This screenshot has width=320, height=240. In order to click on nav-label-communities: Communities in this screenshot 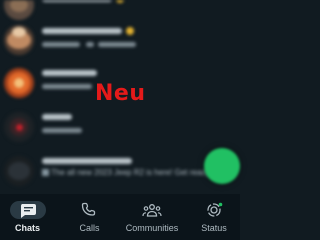, I will do `click(152, 228)`.